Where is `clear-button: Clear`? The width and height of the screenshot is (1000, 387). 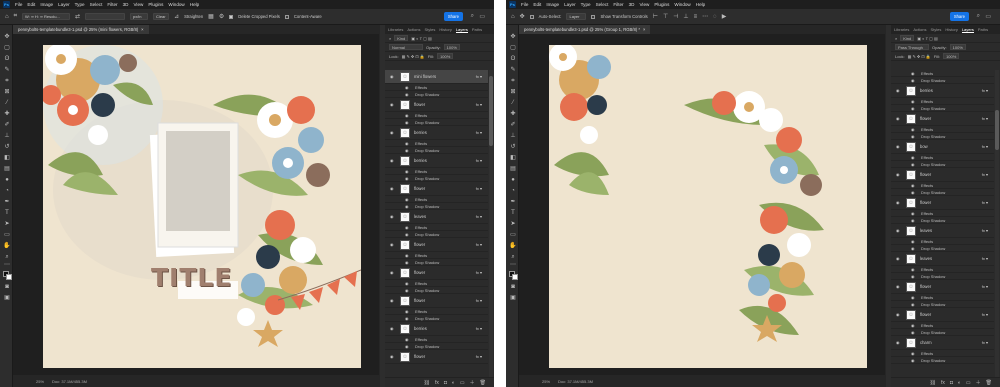 clear-button: Clear is located at coordinates (161, 16).